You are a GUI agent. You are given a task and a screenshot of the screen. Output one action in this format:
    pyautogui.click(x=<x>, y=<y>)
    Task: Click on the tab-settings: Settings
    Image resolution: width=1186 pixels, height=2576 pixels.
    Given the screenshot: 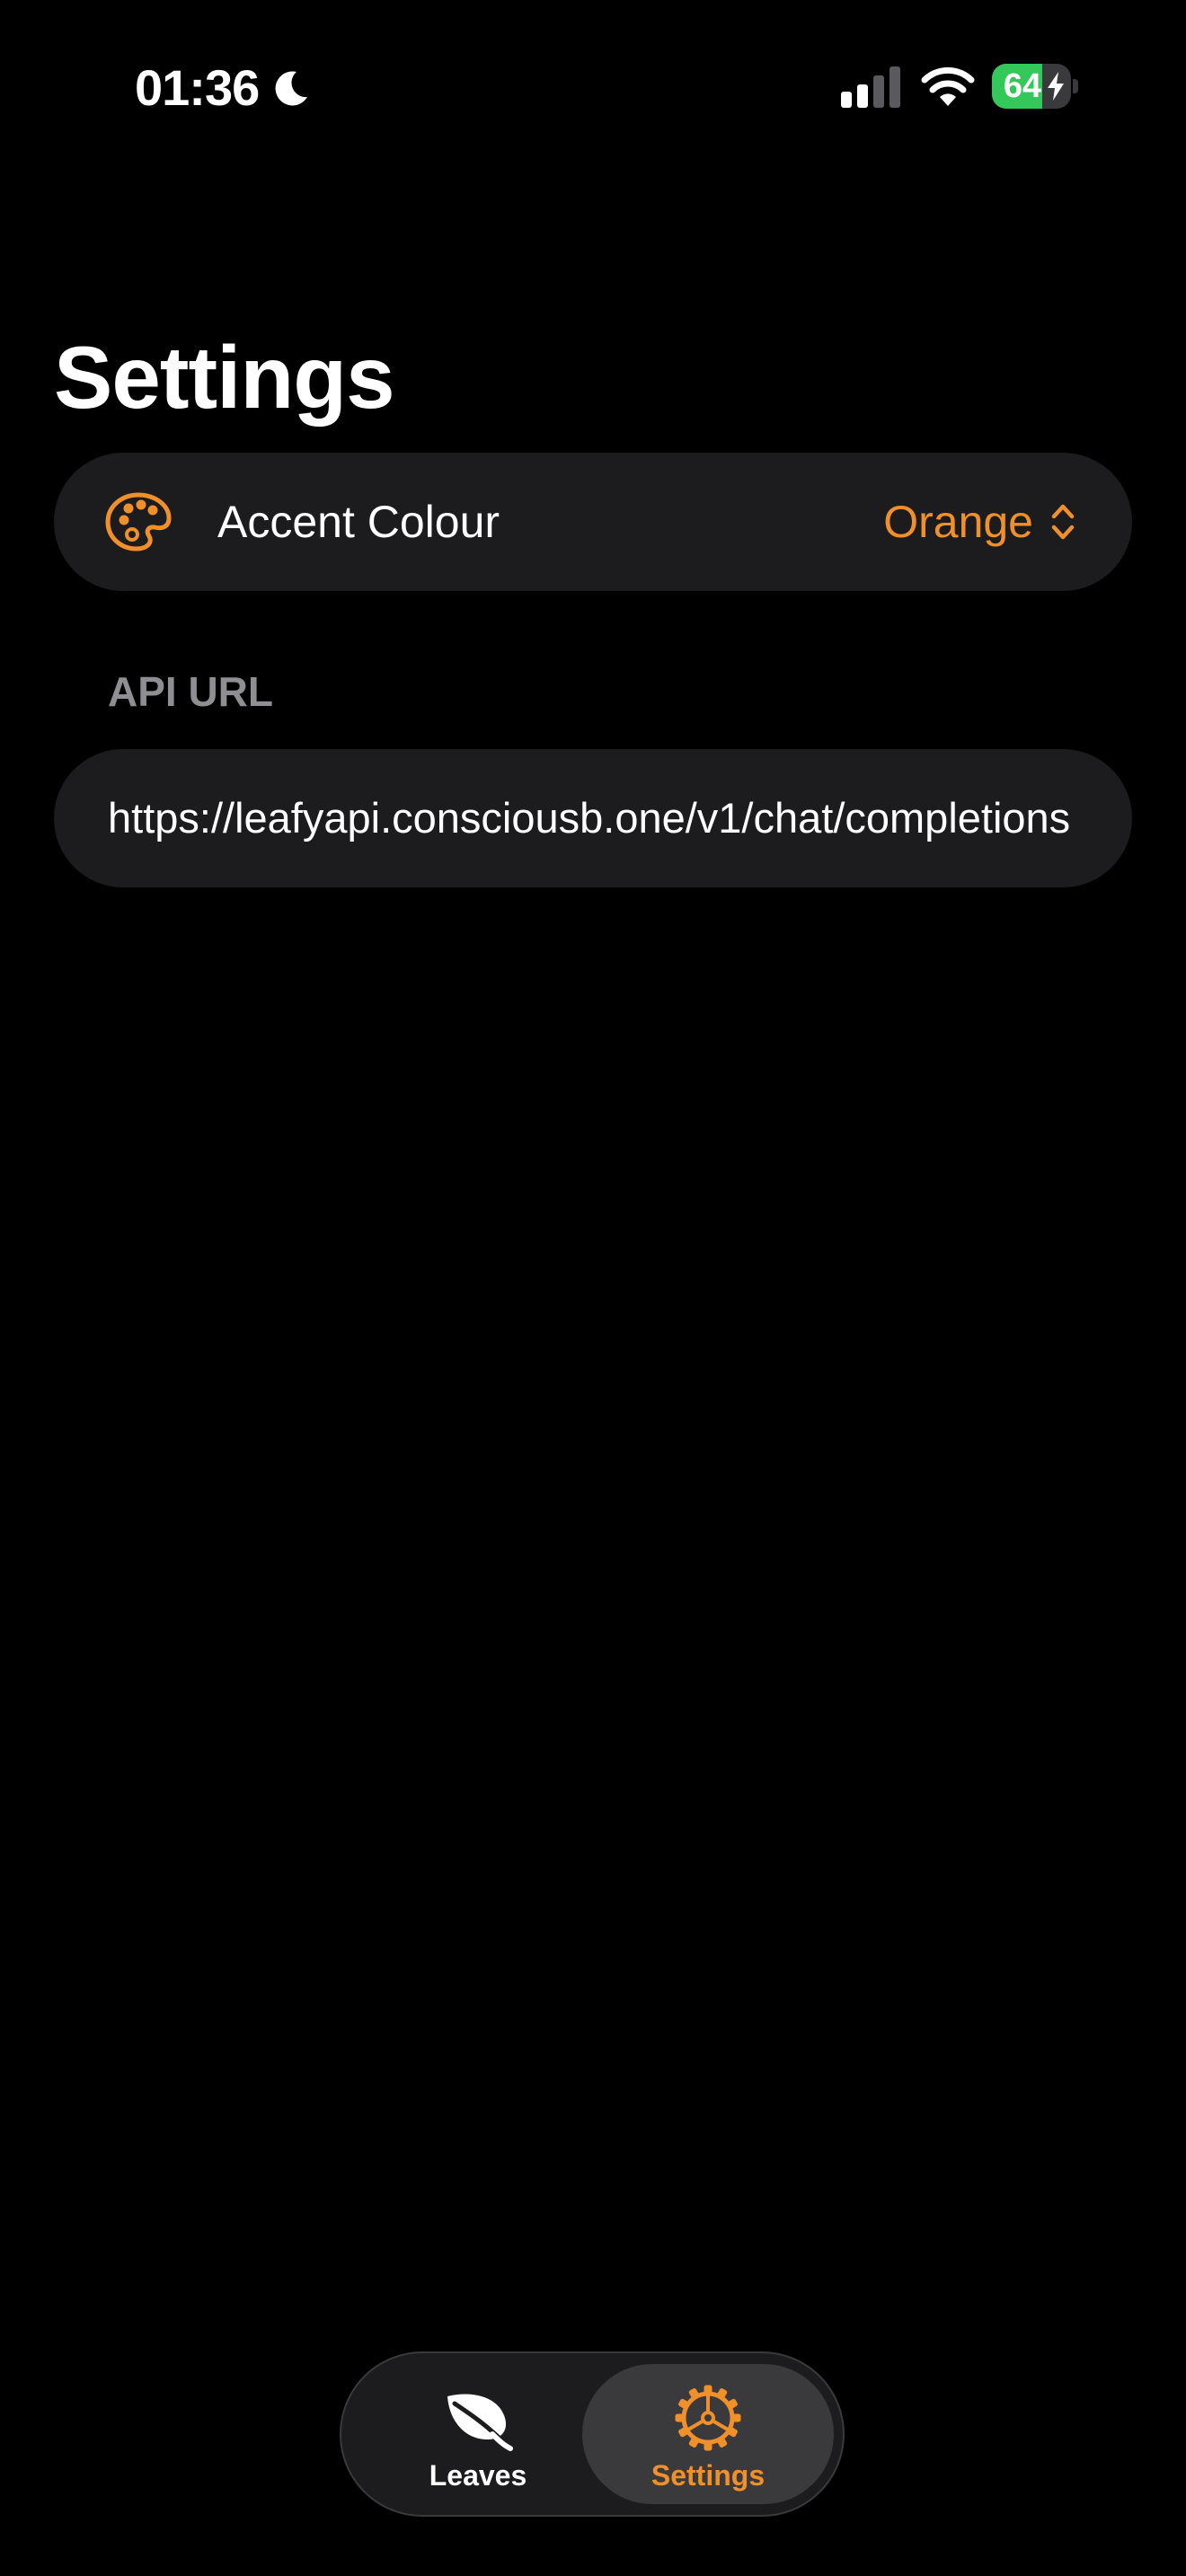 What is the action you would take?
    pyautogui.click(x=708, y=2434)
    